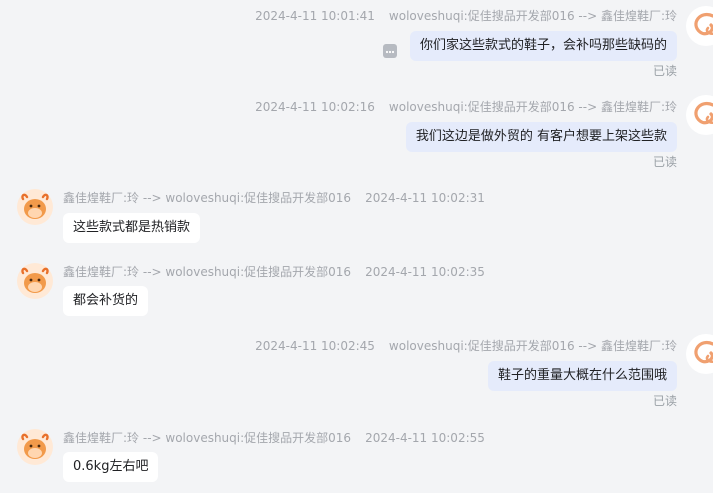  What do you see at coordinates (425, 438) in the screenshot?
I see `message-time: 2024-4-11 10:02:55` at bounding box center [425, 438].